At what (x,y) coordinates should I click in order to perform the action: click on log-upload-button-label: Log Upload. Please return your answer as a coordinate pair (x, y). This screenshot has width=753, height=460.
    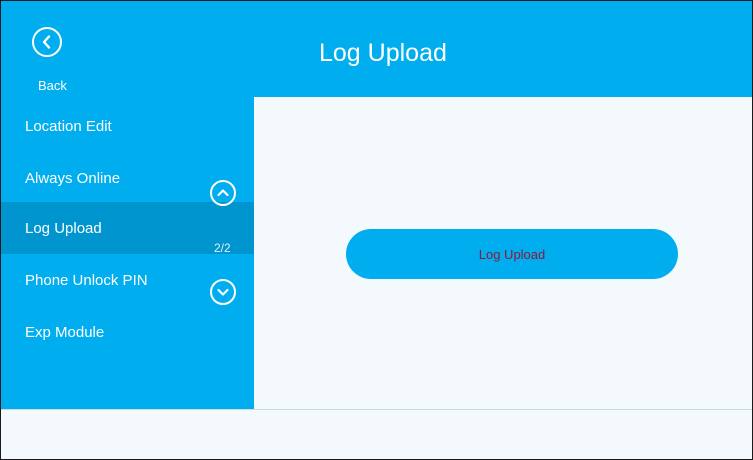
    Looking at the image, I should click on (512, 254).